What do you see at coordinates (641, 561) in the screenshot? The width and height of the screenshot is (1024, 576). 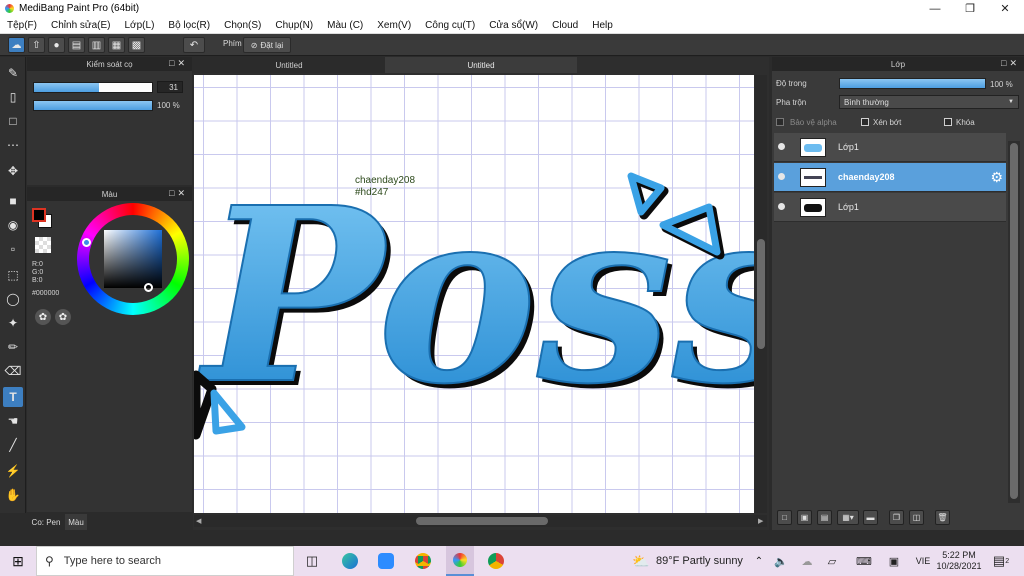 I see `weather-icon: ⛅` at bounding box center [641, 561].